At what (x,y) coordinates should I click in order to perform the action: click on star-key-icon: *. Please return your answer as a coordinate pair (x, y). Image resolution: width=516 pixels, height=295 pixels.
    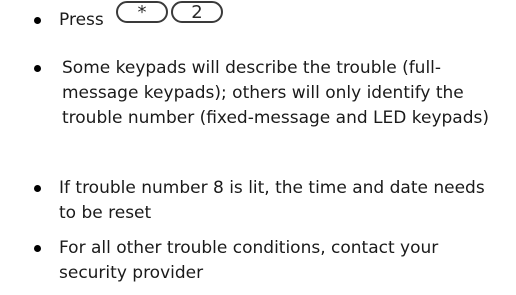
    Looking at the image, I should click on (142, 12).